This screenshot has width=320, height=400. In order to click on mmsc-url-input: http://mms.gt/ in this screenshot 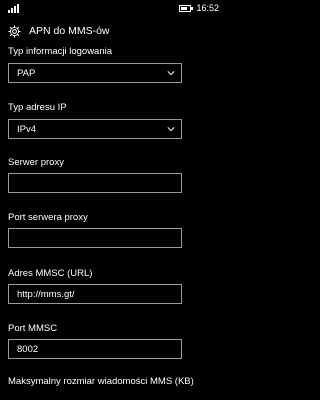, I will do `click(95, 294)`.